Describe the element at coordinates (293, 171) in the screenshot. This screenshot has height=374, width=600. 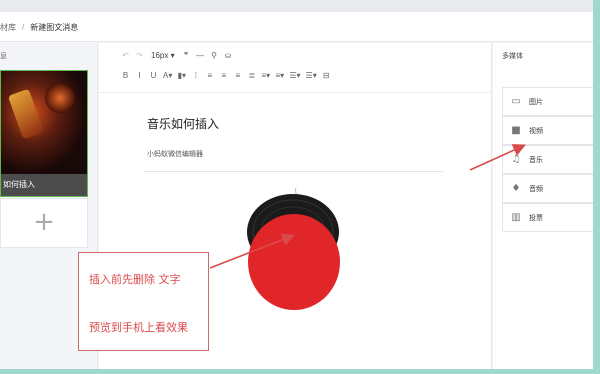
I see `title-divider` at that location.